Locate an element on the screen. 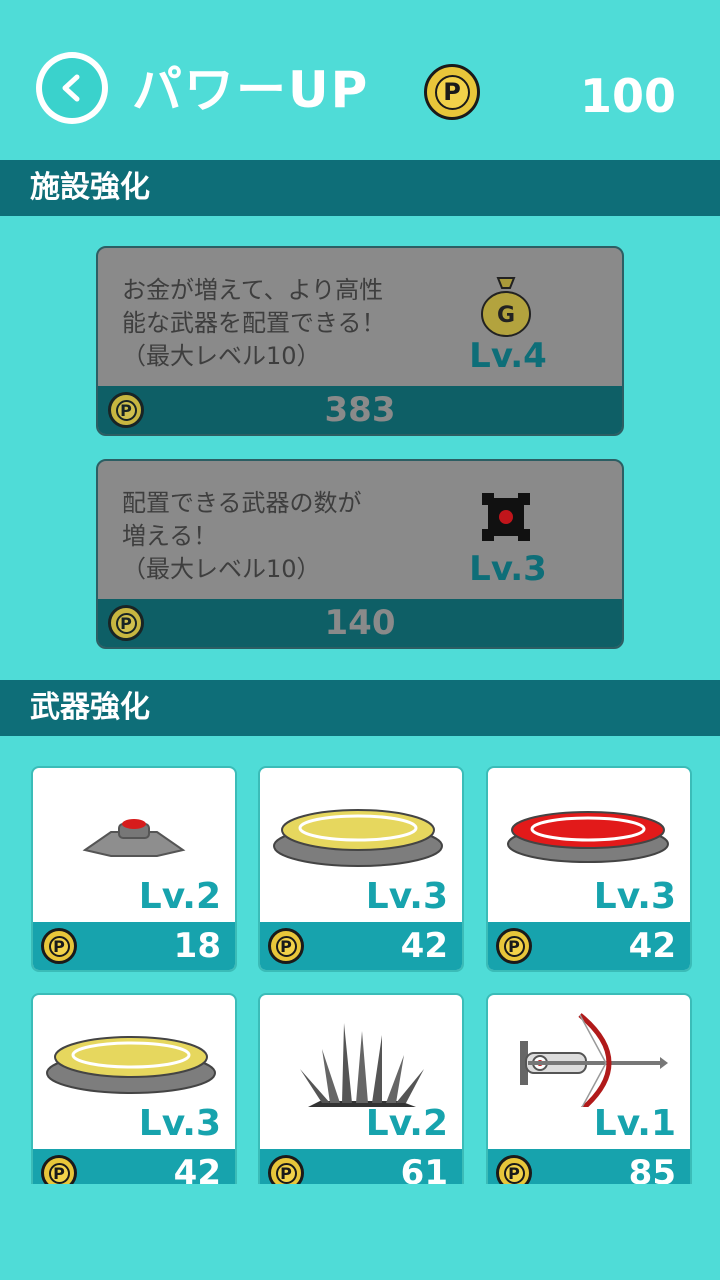 This screenshot has height=1280, width=720. weapon-cost: 18 is located at coordinates (197, 946).